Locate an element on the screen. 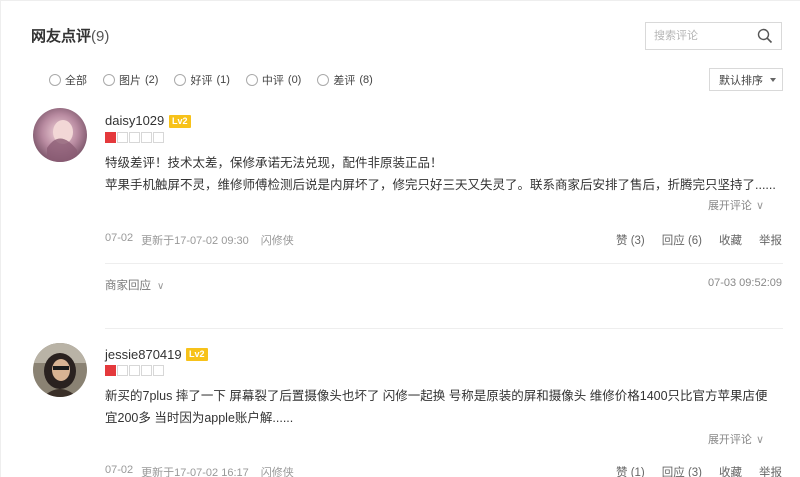 Image resolution: width=800 pixels, height=477 pixels. filter-label: 好评 is located at coordinates (201, 81).